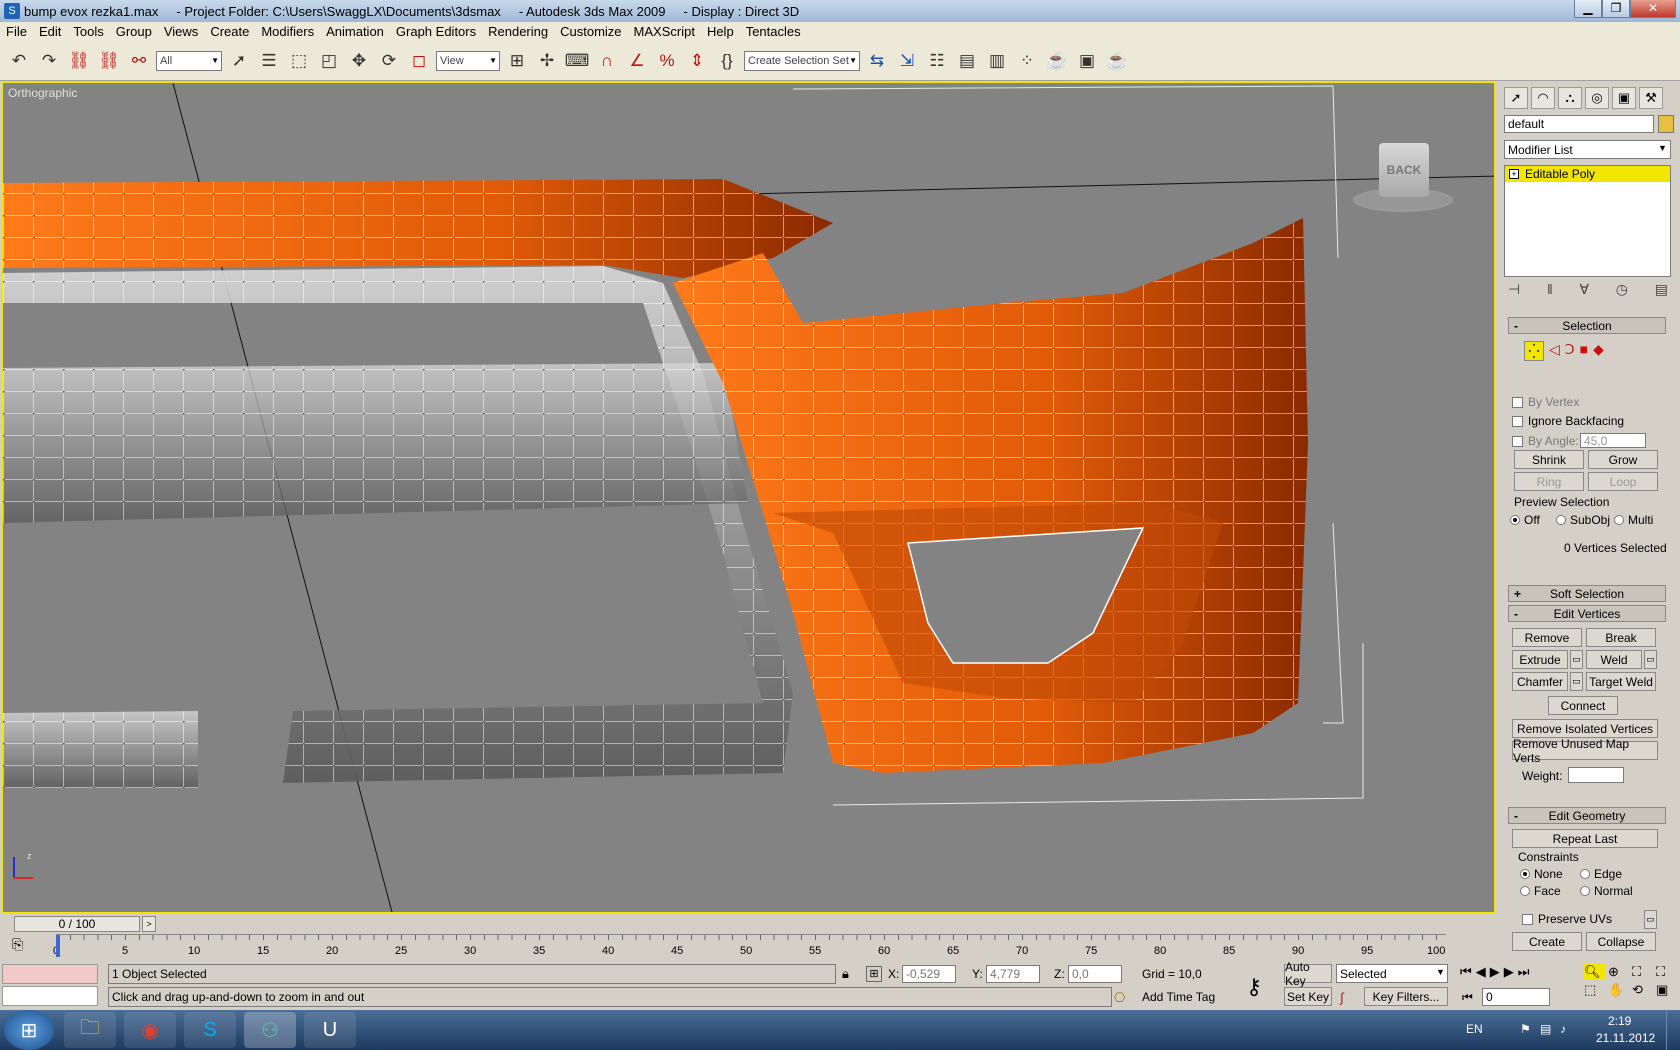 This screenshot has width=1680, height=1050. Describe the element at coordinates (229, 31) in the screenshot. I see `menu-create: Create` at that location.